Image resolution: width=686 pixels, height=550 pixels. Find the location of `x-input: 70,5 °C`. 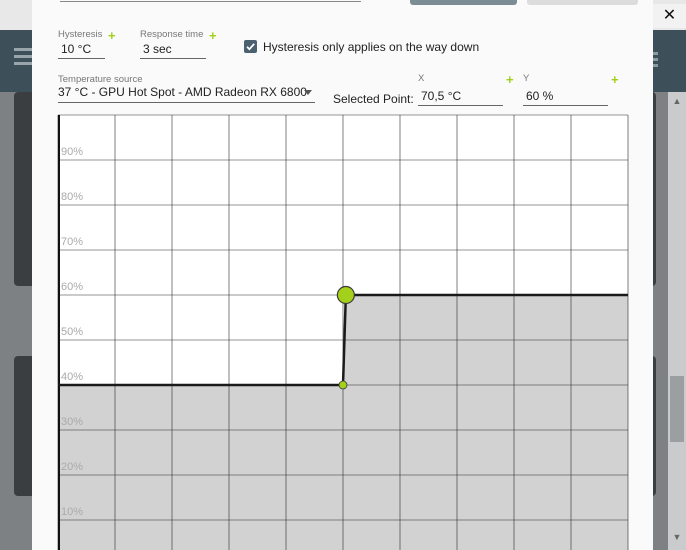

x-input: 70,5 °C is located at coordinates (441, 96).